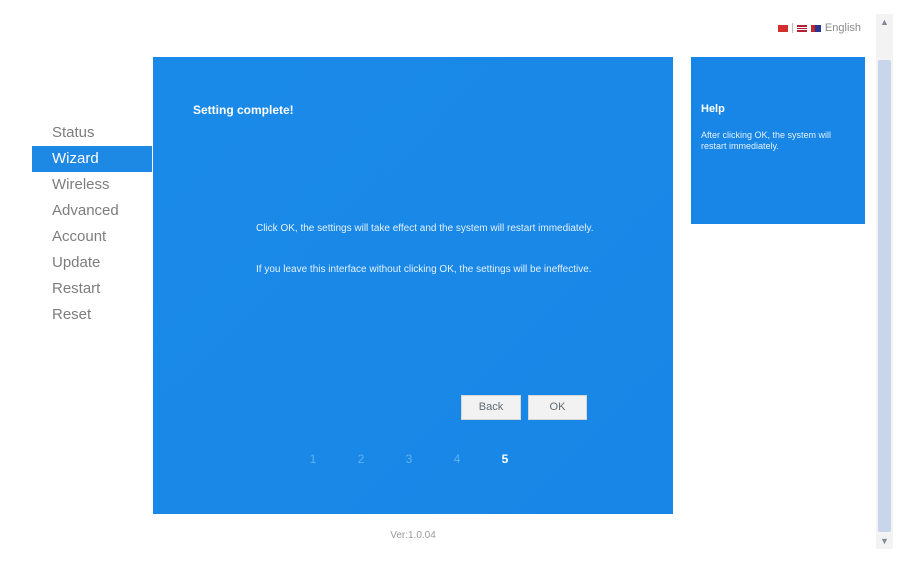 The width and height of the screenshot is (901, 564). What do you see at coordinates (884, 296) in the screenshot?
I see `scroll-thumb` at bounding box center [884, 296].